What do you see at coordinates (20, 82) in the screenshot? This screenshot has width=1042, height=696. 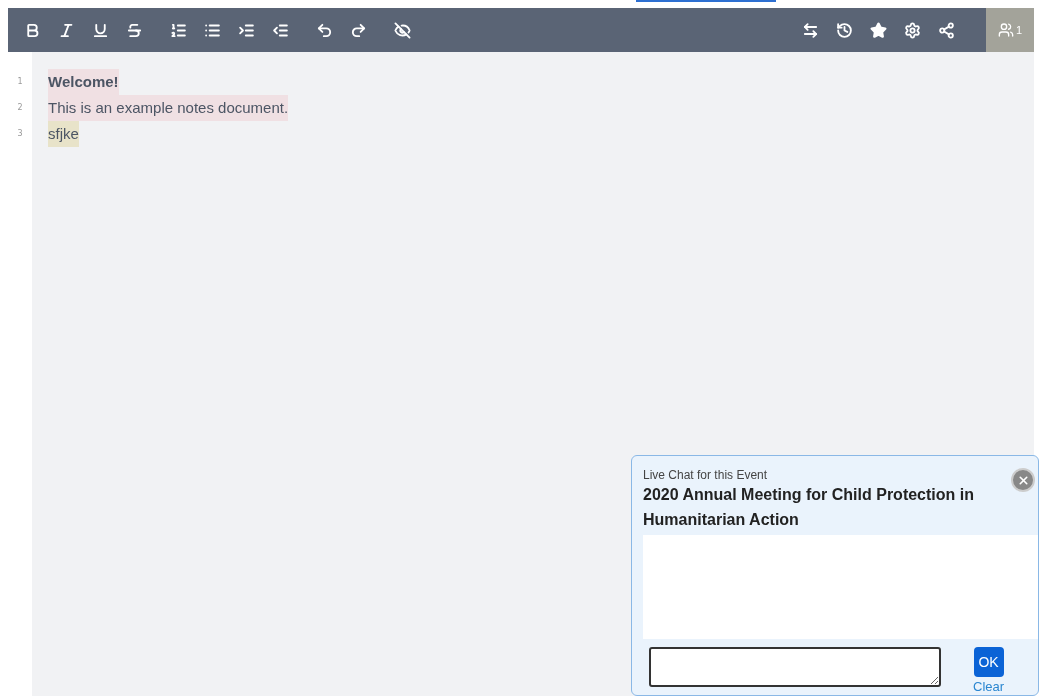 I see `line-number: 1` at bounding box center [20, 82].